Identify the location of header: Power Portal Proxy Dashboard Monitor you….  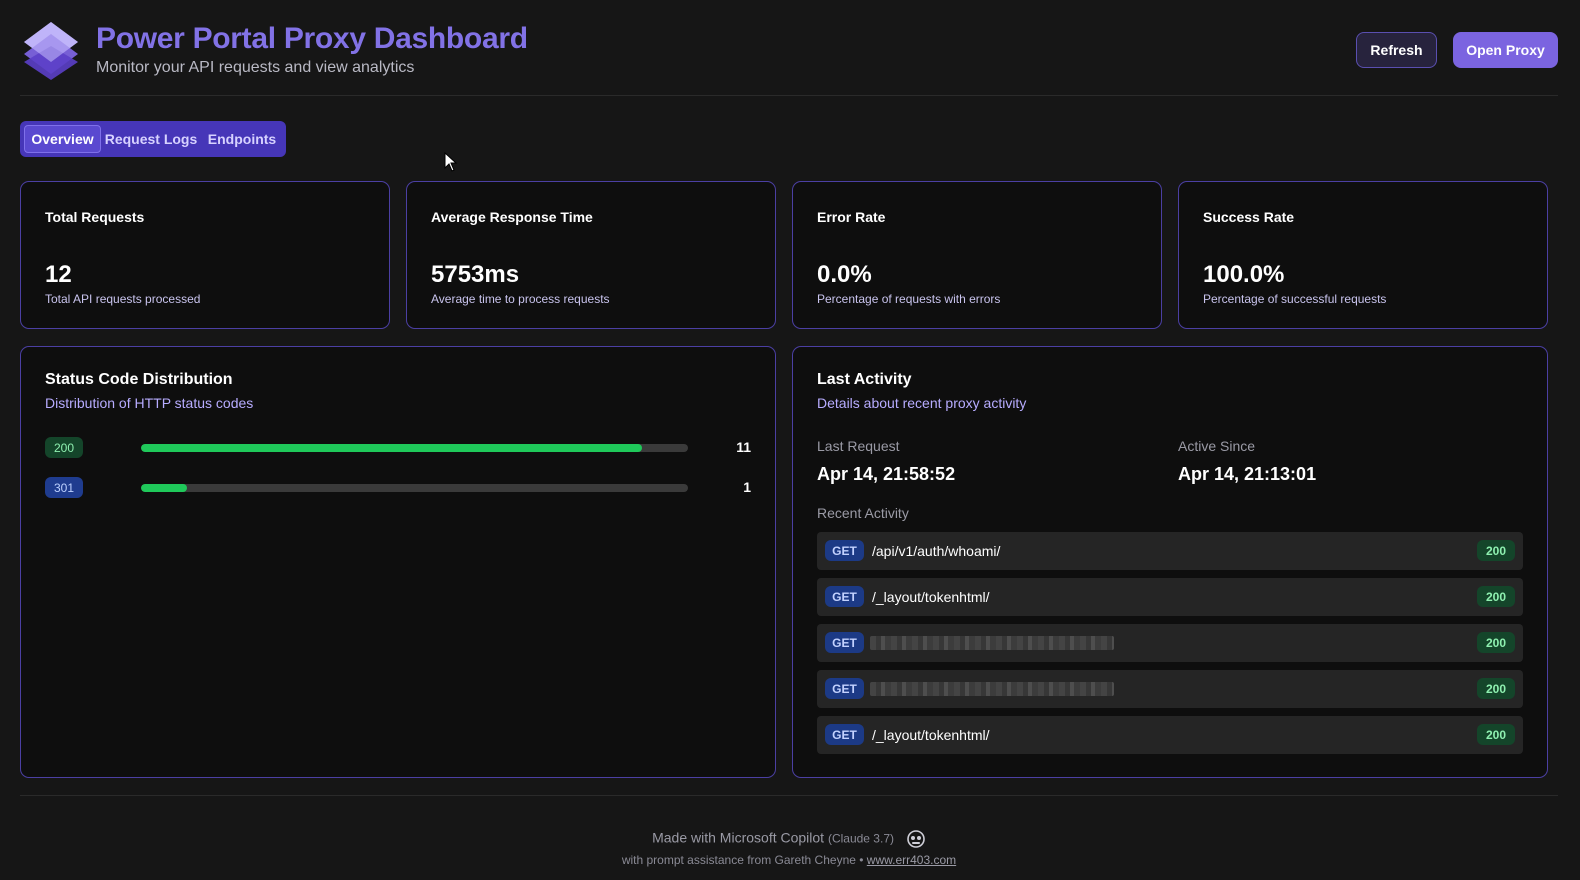
(789, 48).